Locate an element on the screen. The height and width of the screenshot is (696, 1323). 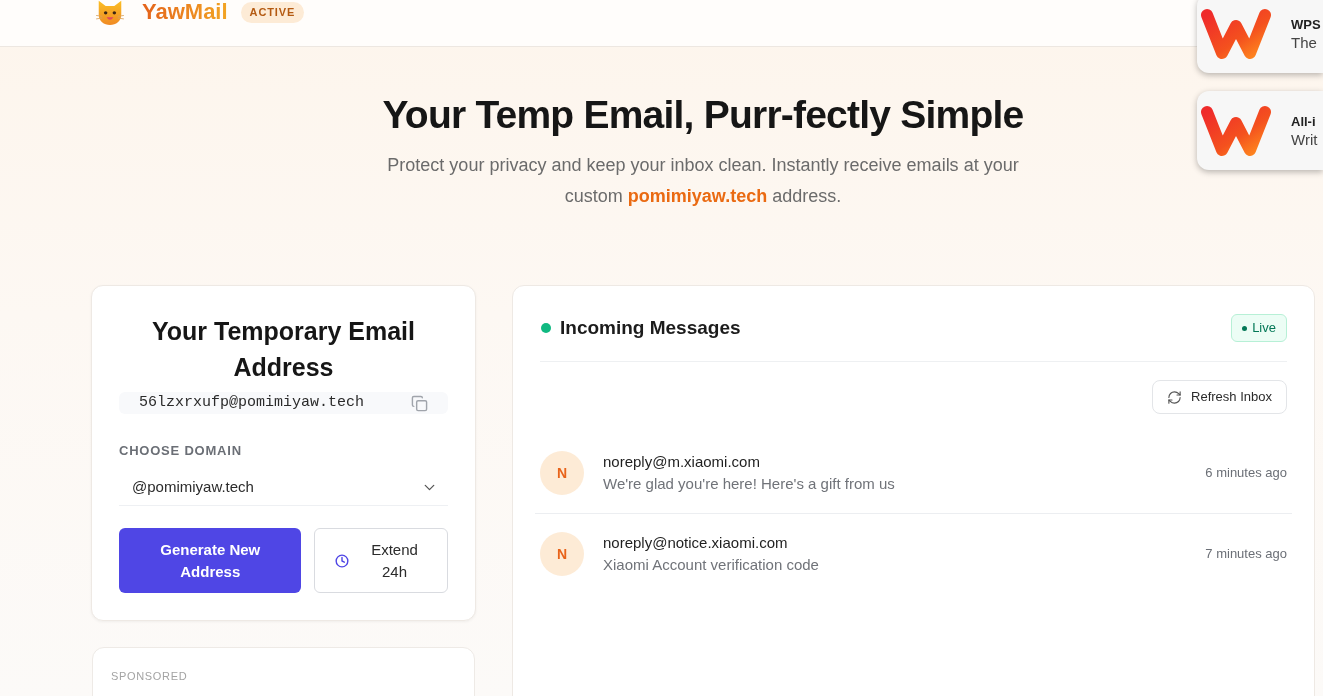
clock-icon is located at coordinates (342, 560).